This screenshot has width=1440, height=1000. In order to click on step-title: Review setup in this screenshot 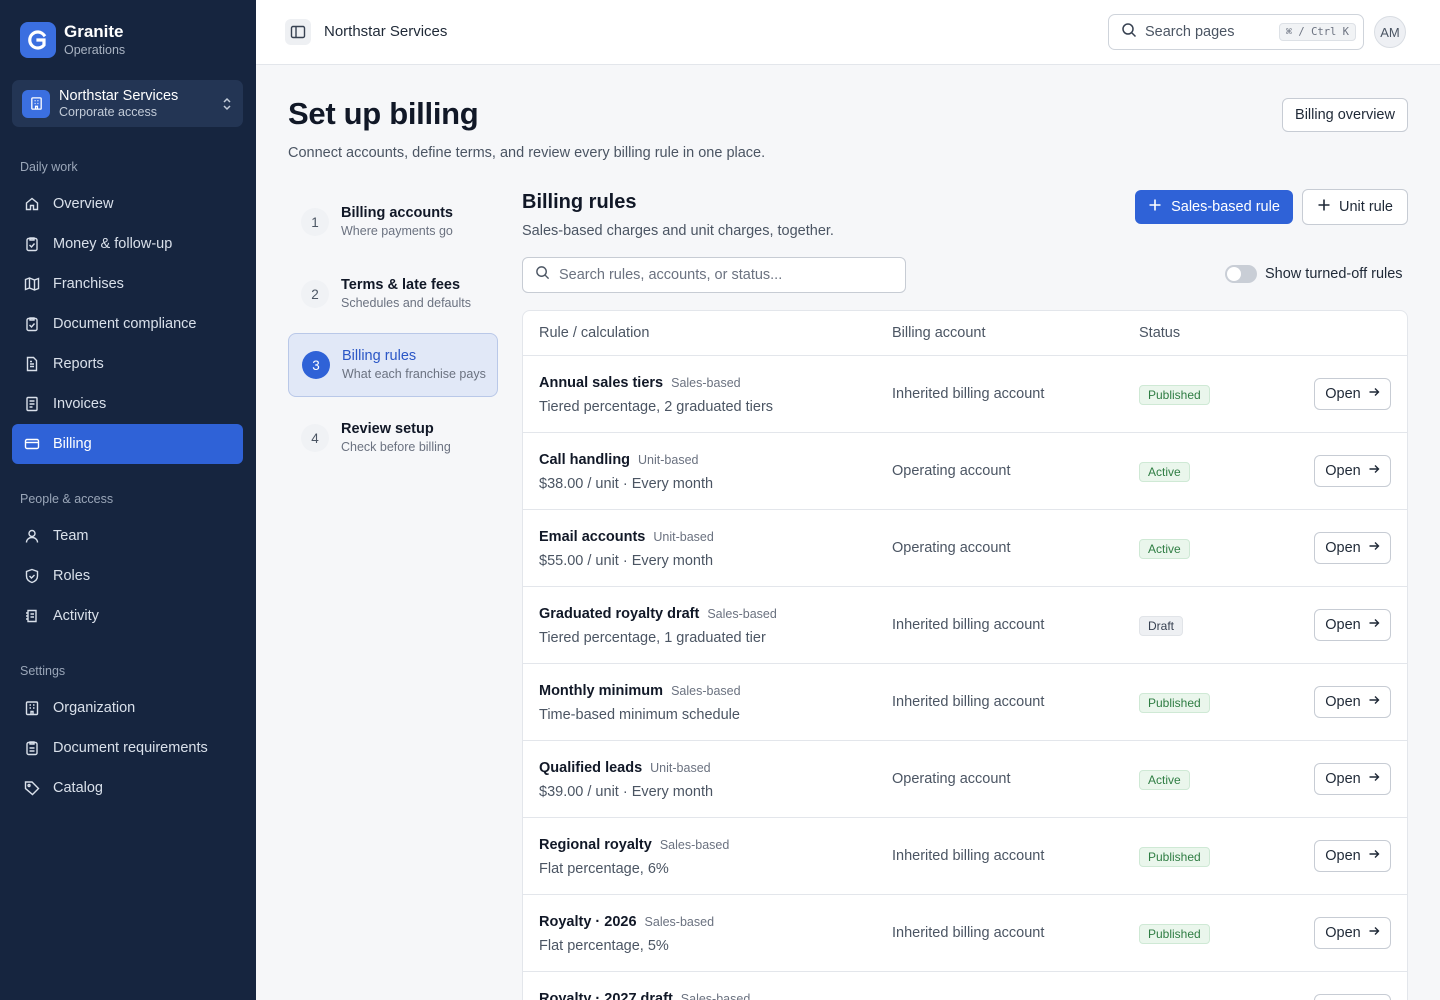, I will do `click(387, 429)`.